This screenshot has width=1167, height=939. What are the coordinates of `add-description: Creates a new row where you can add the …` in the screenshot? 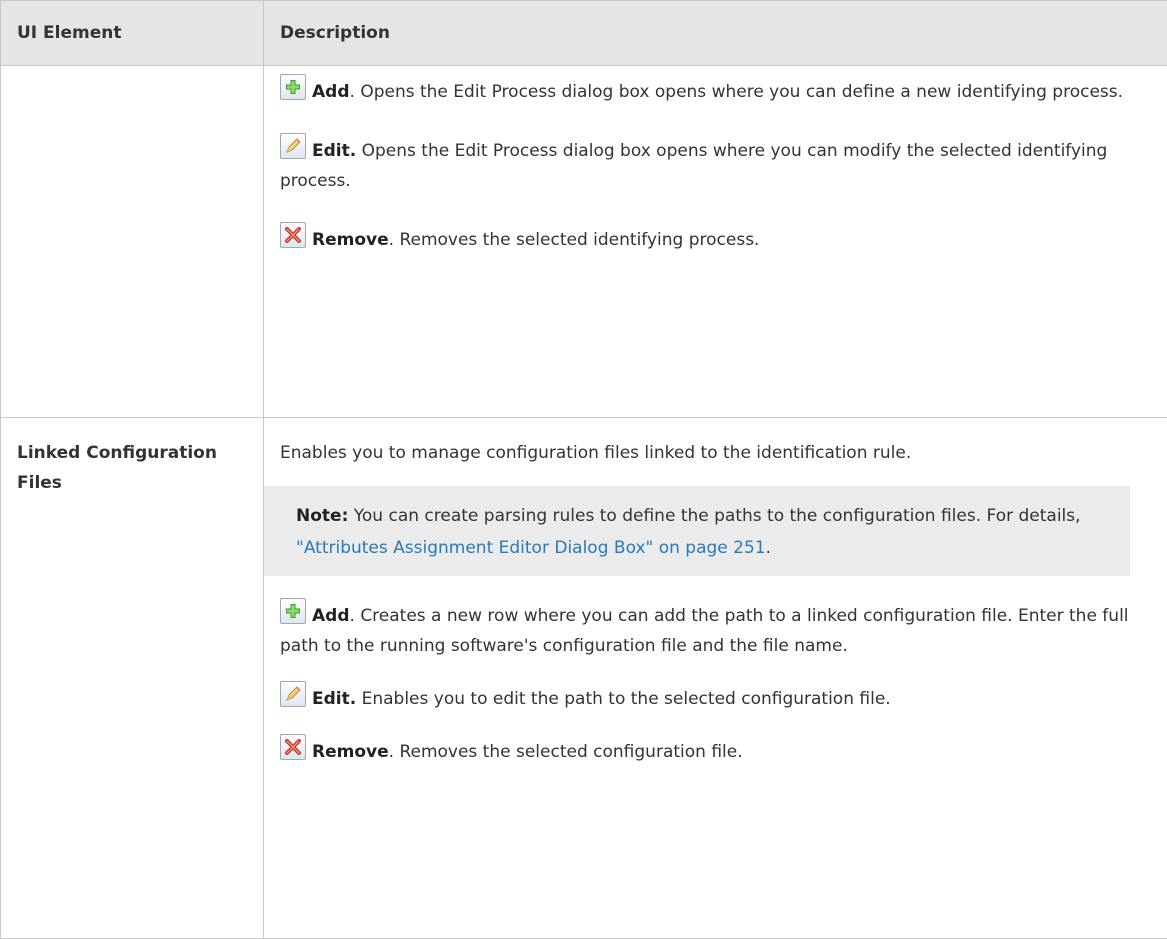 It's located at (704, 631).